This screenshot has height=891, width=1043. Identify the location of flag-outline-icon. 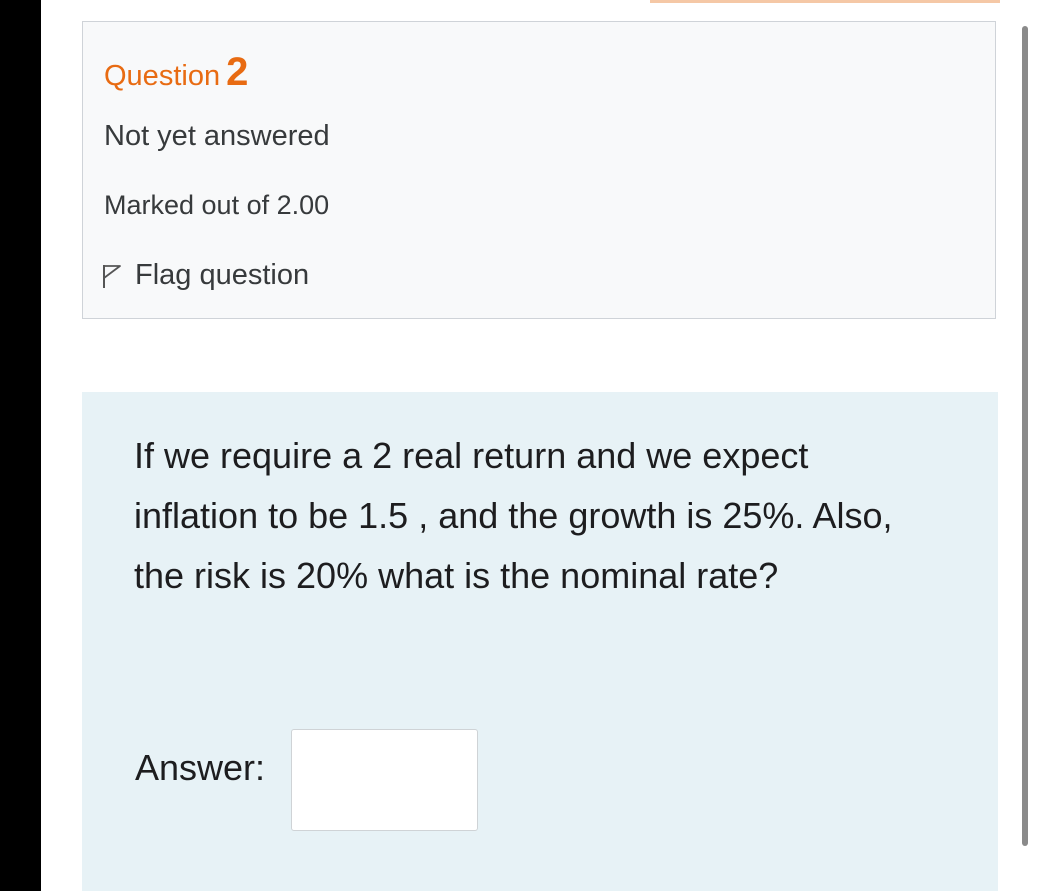
(112, 276).